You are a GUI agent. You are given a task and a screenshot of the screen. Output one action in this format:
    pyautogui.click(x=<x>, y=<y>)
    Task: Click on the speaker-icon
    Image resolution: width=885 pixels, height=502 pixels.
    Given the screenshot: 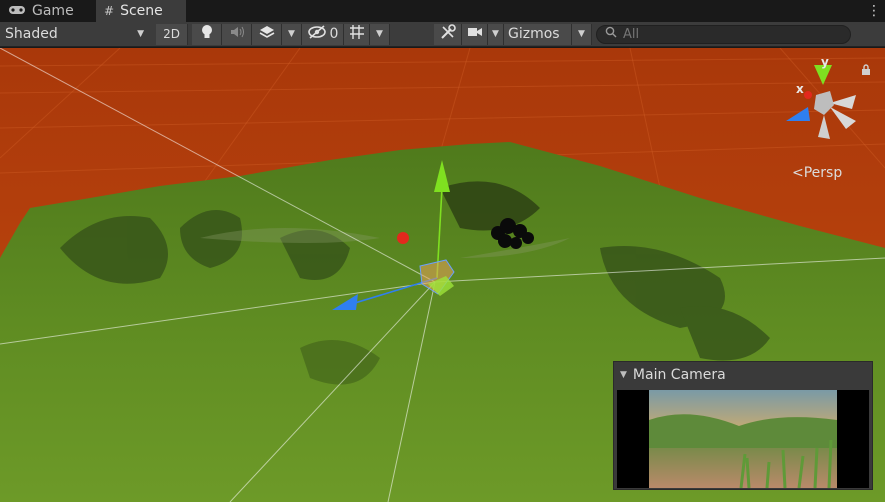 What is the action you would take?
    pyautogui.click(x=237, y=34)
    